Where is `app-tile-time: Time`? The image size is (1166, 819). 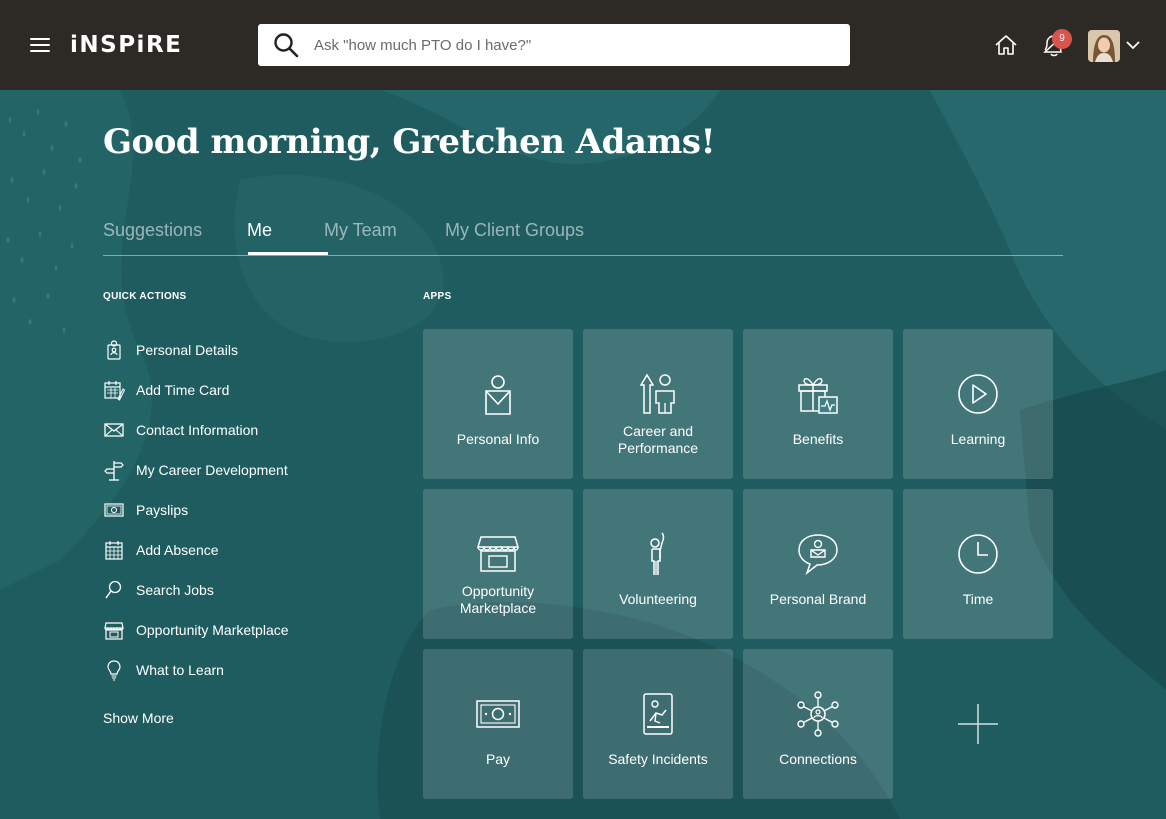
app-tile-time: Time is located at coordinates (978, 564).